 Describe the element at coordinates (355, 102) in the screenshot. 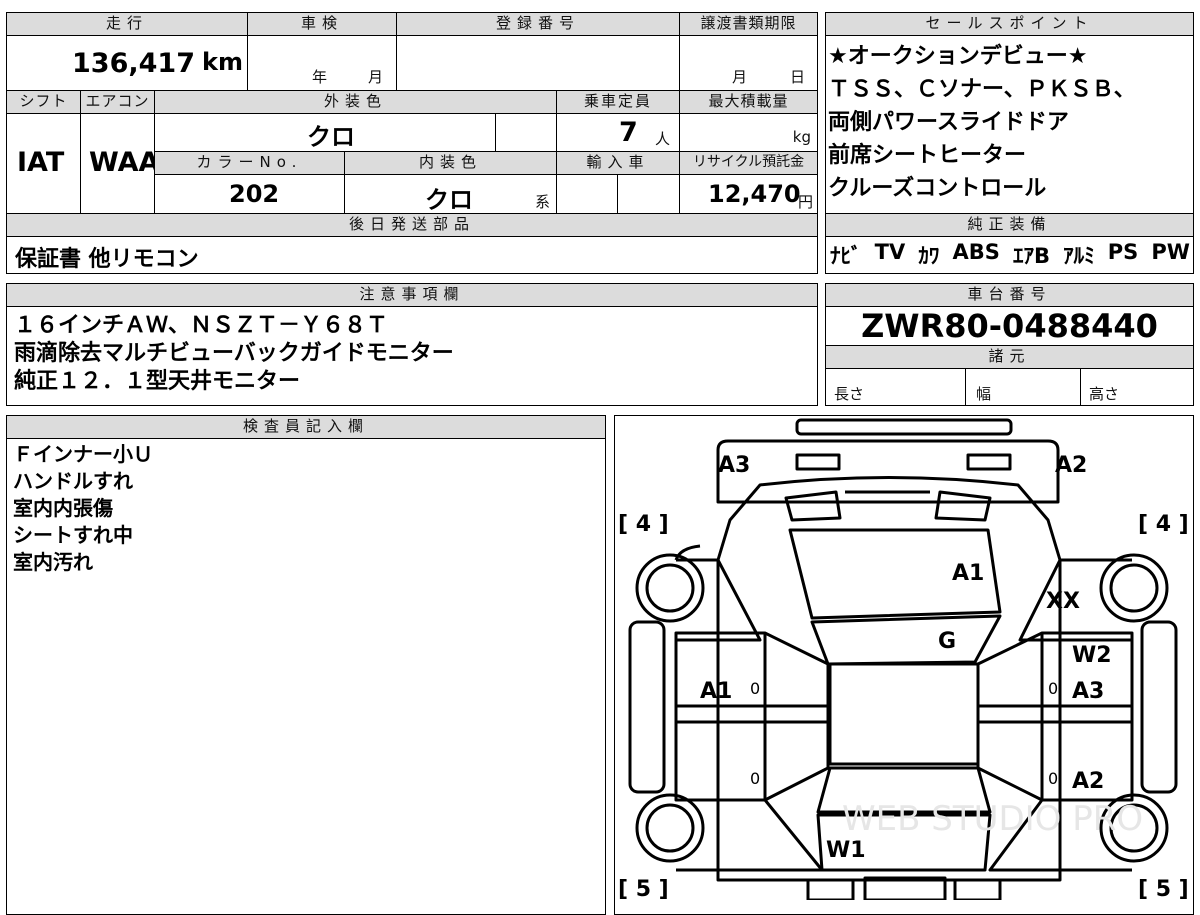

I see `exterior-color-header: 外装色` at that location.